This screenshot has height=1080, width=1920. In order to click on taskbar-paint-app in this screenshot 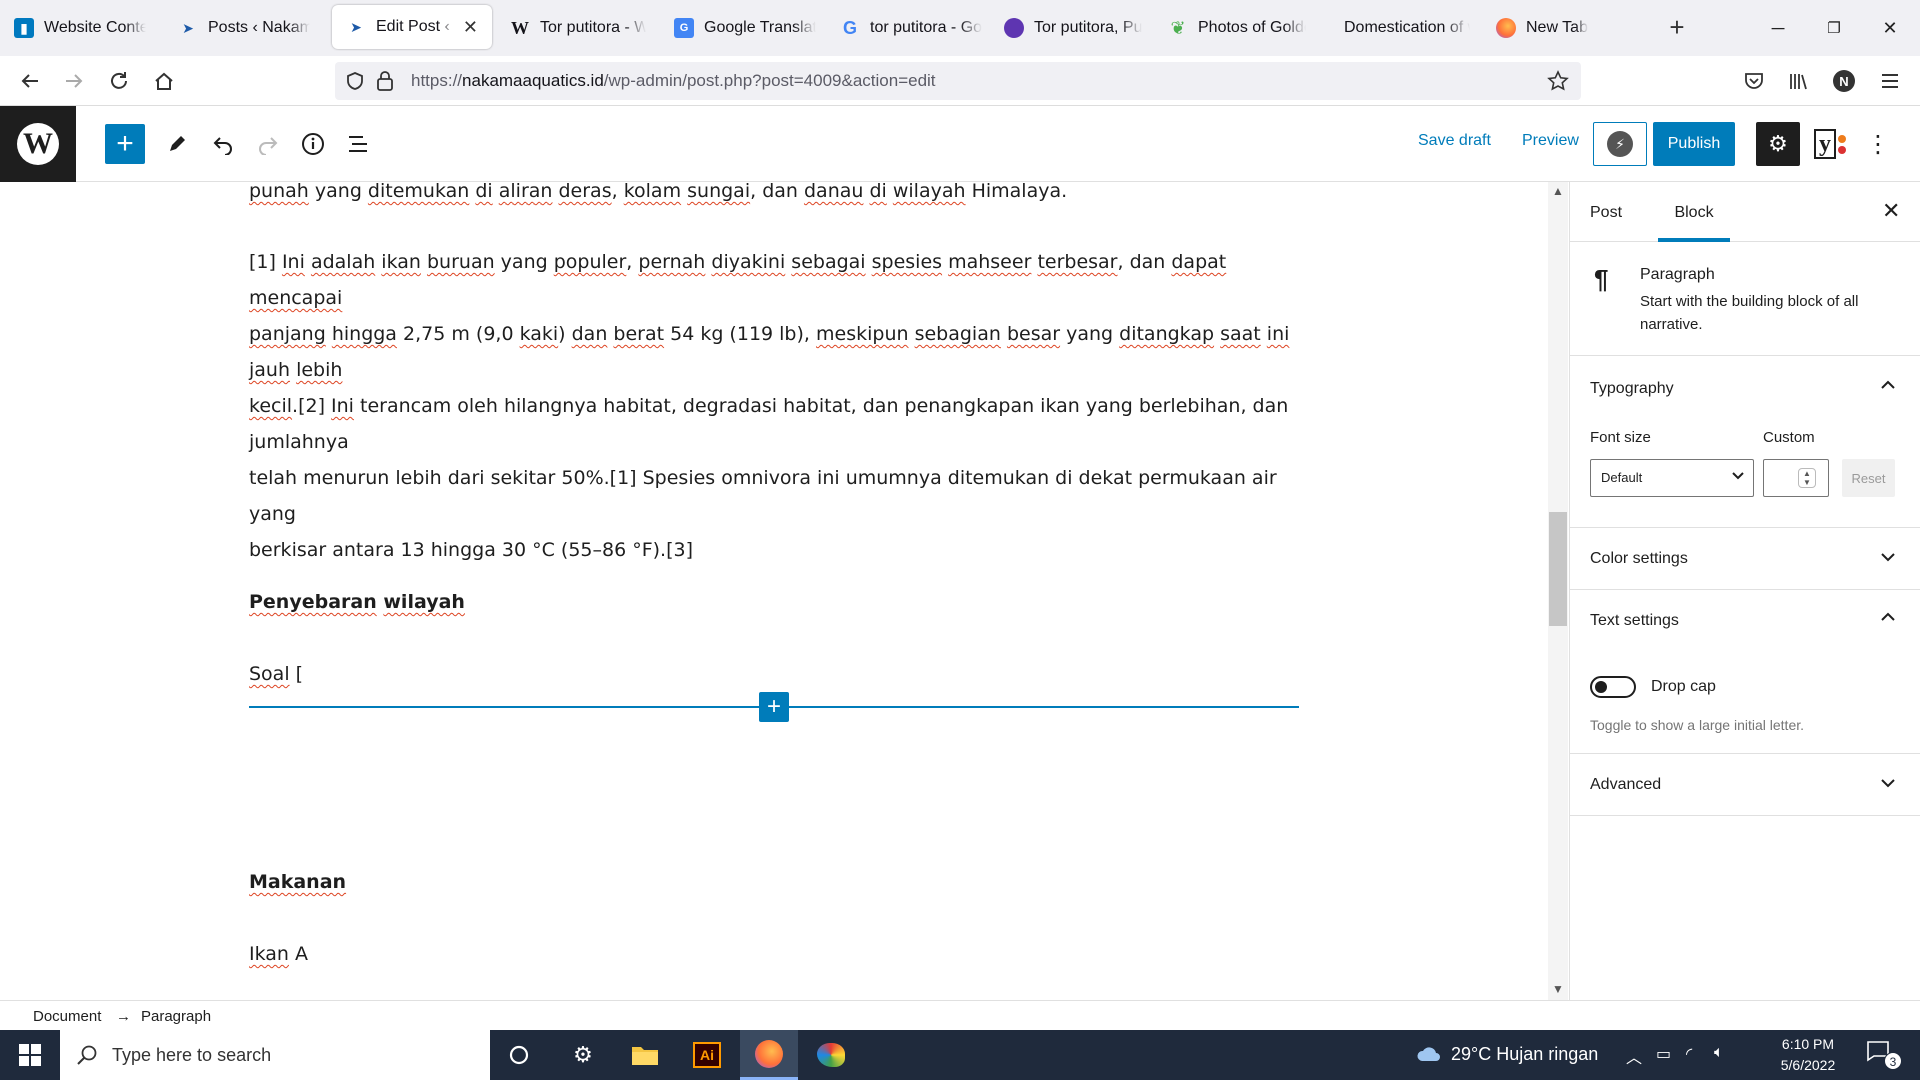, I will do `click(831, 1055)`.